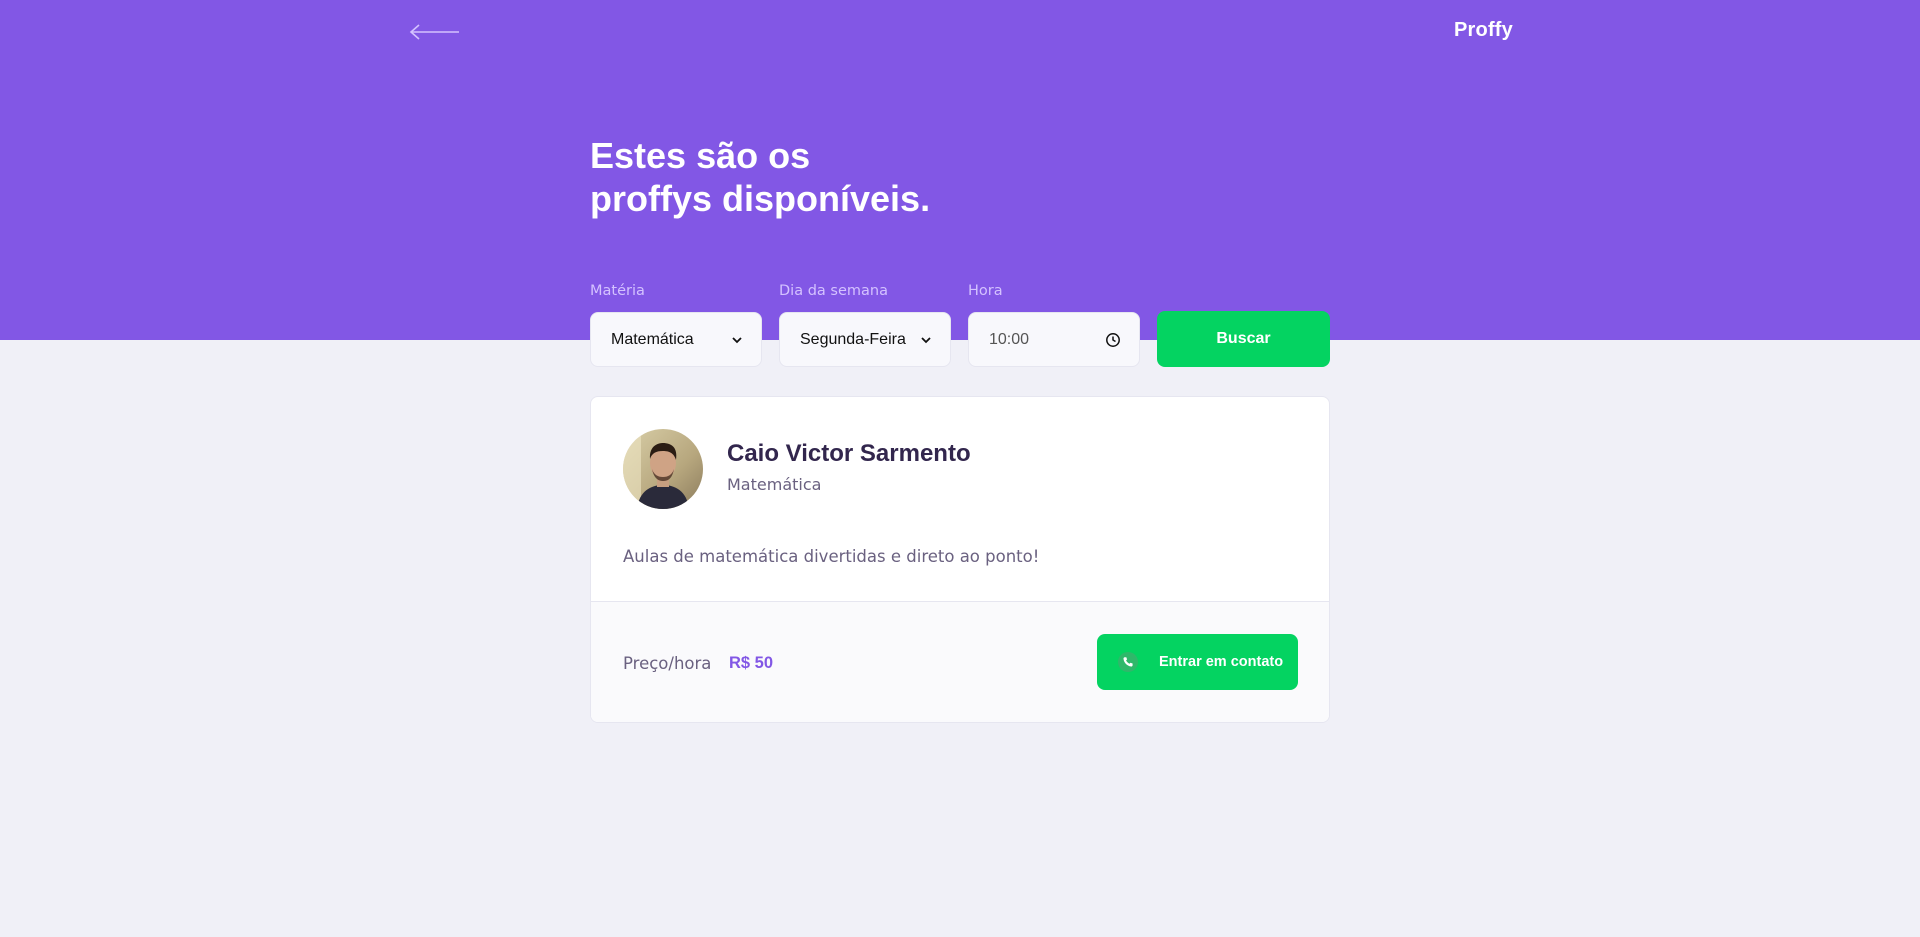 The height and width of the screenshot is (937, 1920). What do you see at coordinates (960, 661) in the screenshot?
I see `card-footer: Preço/hora R$ 50 Entrar em contato` at bounding box center [960, 661].